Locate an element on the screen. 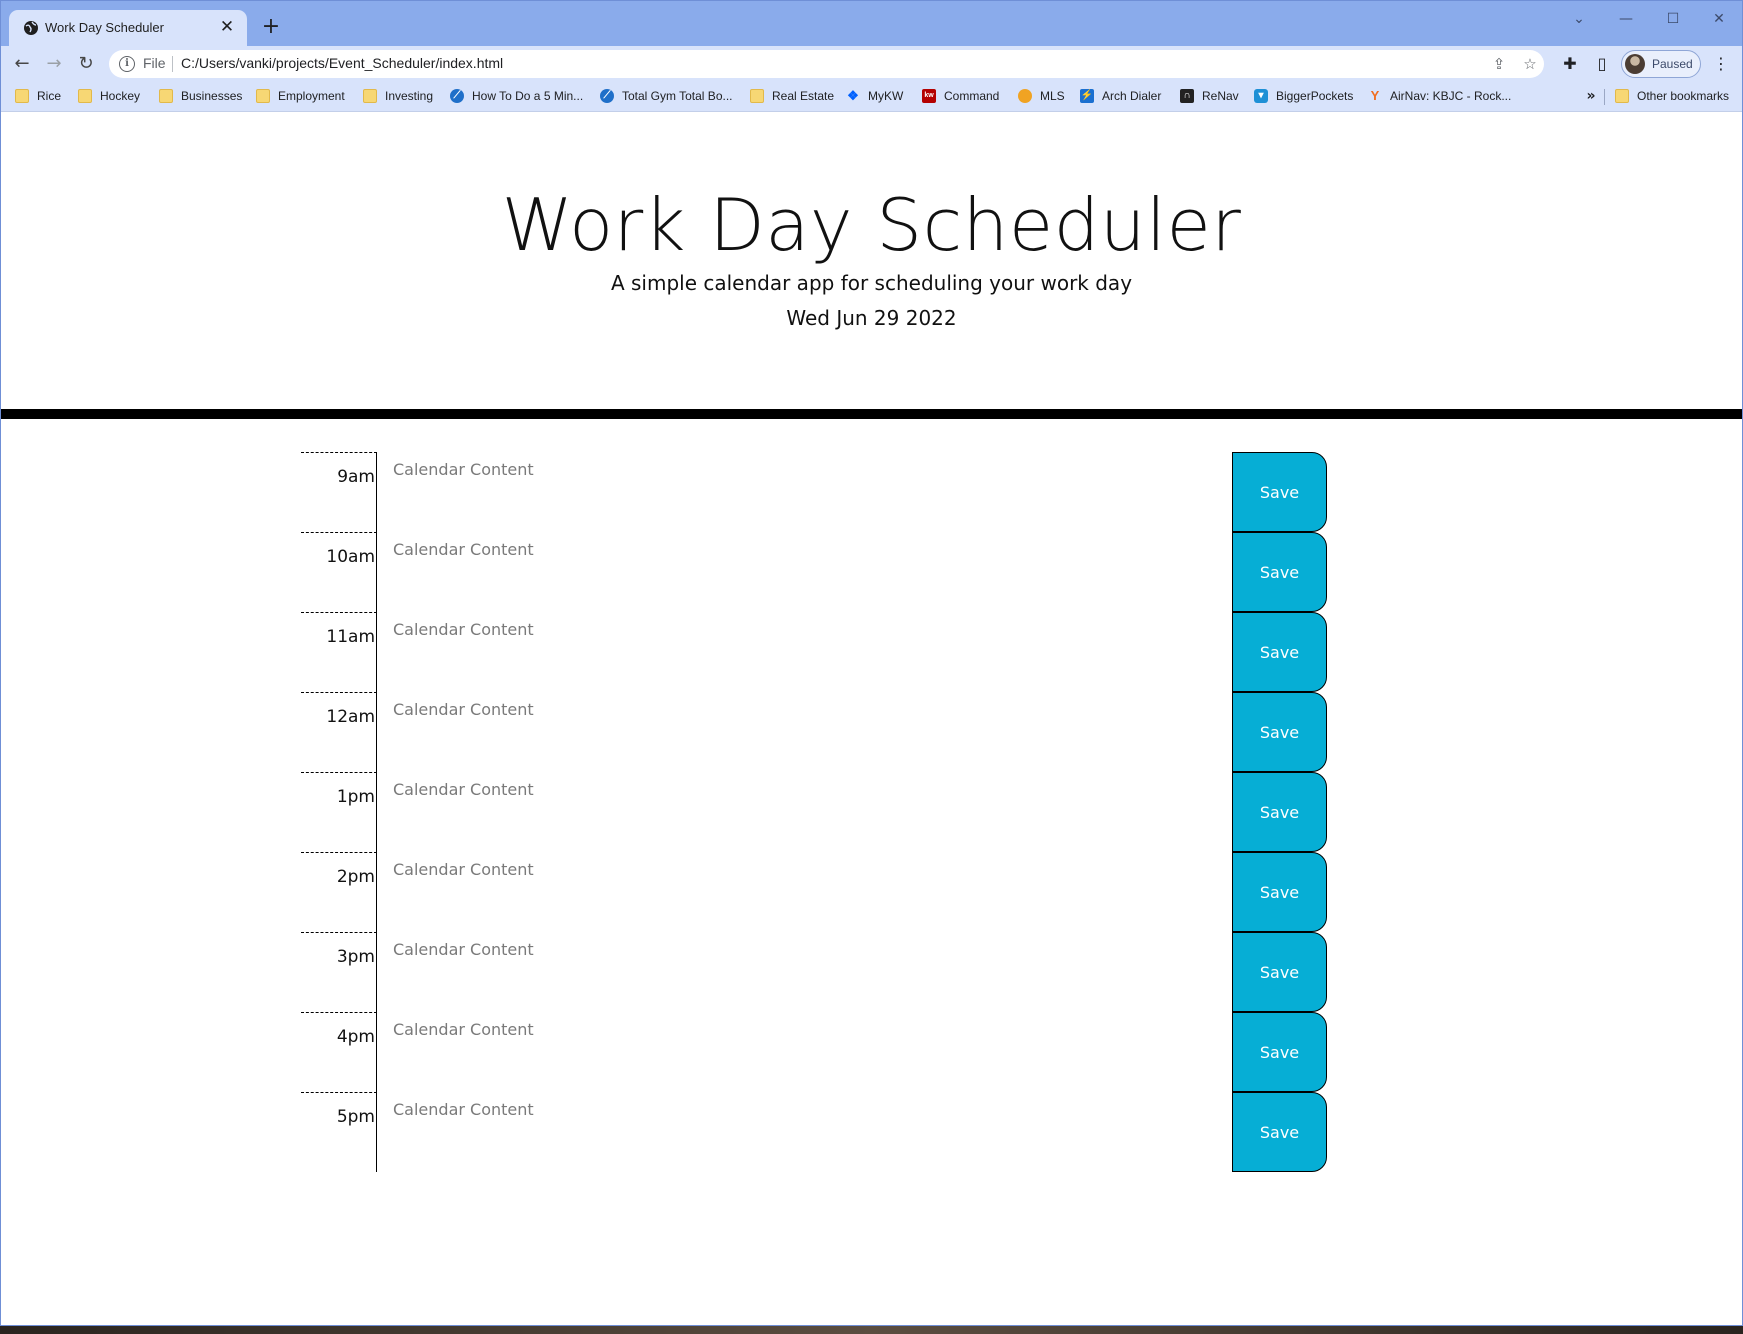 Image resolution: width=1743 pixels, height=1334 pixels. bookmark-rice: Rice is located at coordinates (38, 96).